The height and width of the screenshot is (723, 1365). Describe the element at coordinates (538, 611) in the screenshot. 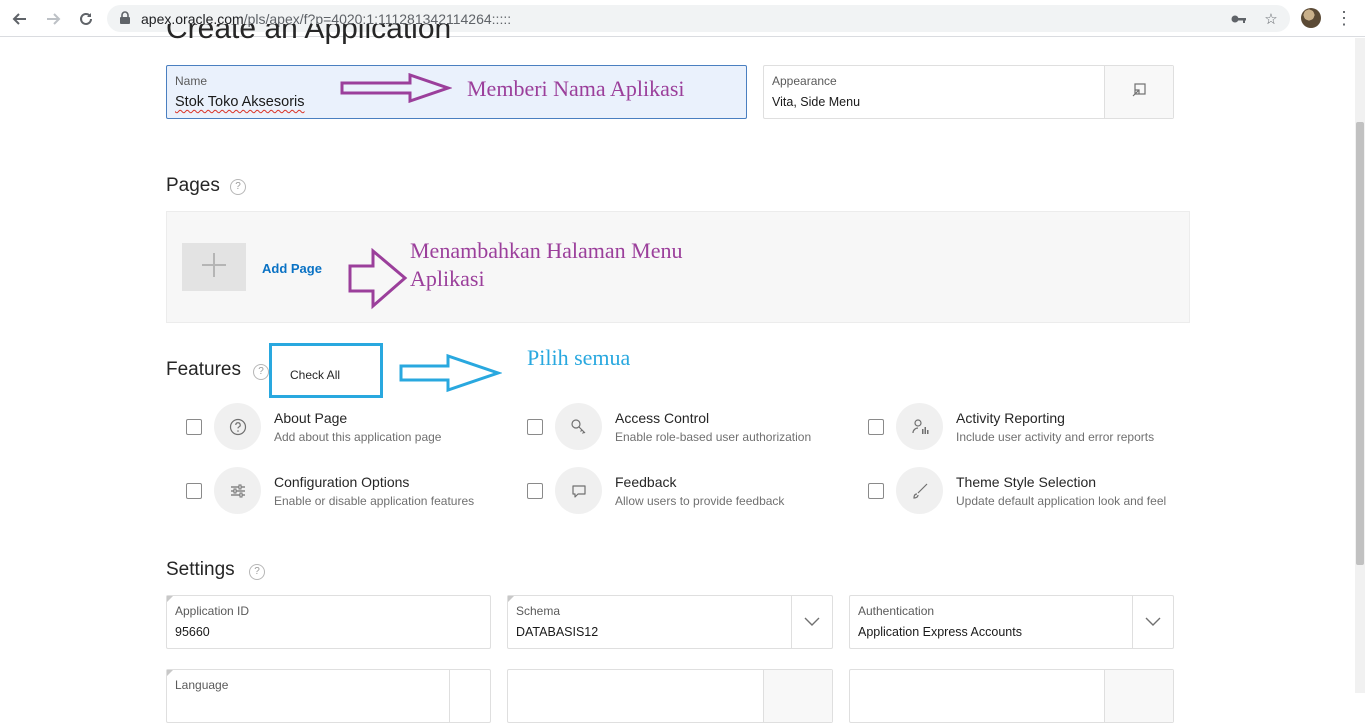

I see `schema-label: Schema` at that location.